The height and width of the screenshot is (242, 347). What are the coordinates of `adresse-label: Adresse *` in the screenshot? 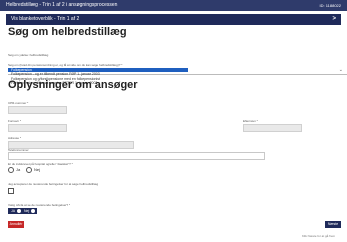 It's located at (15, 138).